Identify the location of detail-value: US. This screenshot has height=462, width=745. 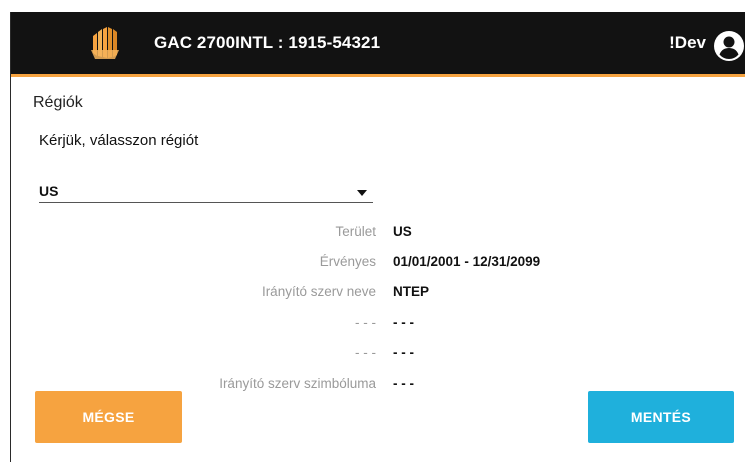
(402, 231).